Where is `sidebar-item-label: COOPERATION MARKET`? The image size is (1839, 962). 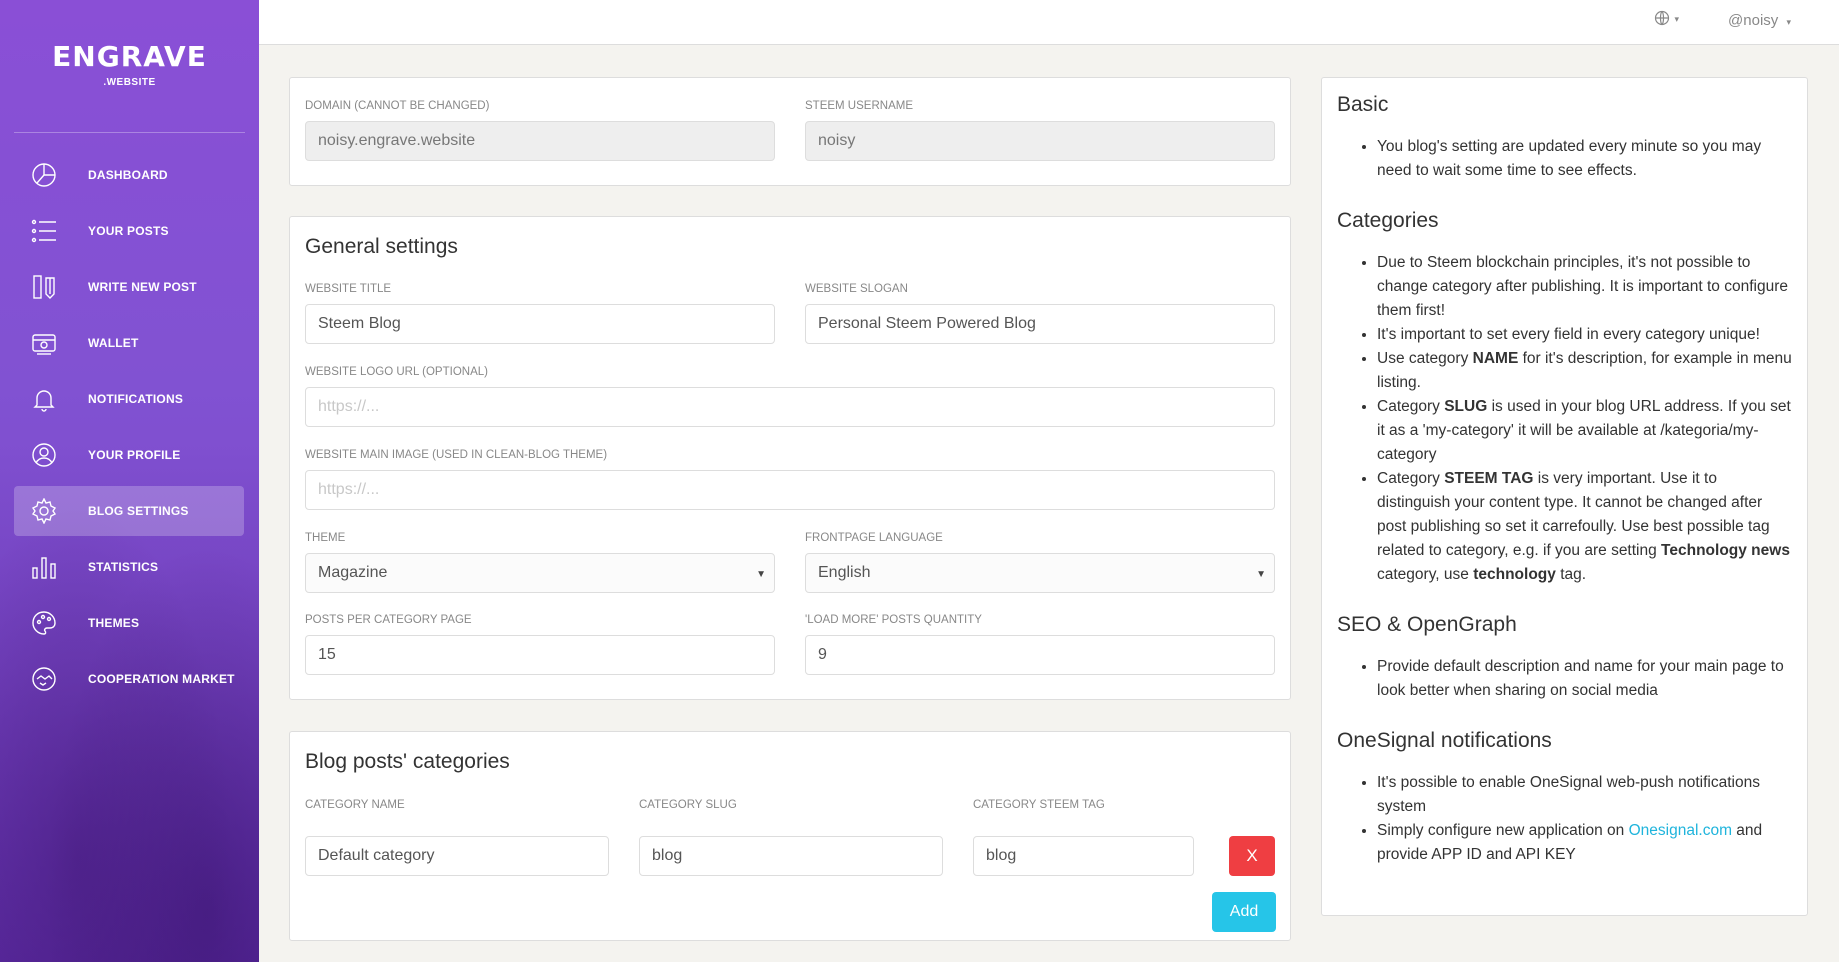
sidebar-item-label: COOPERATION MARKET is located at coordinates (161, 679).